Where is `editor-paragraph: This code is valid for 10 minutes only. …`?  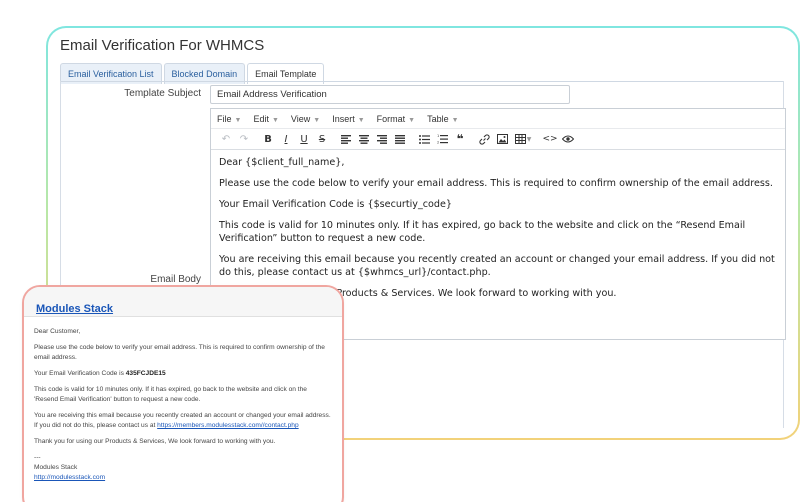 editor-paragraph: This code is valid for 10 minutes only. … is located at coordinates (482, 232).